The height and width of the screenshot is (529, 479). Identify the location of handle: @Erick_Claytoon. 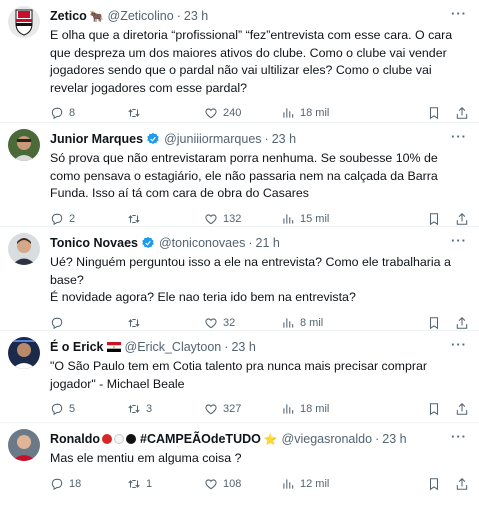
(173, 347).